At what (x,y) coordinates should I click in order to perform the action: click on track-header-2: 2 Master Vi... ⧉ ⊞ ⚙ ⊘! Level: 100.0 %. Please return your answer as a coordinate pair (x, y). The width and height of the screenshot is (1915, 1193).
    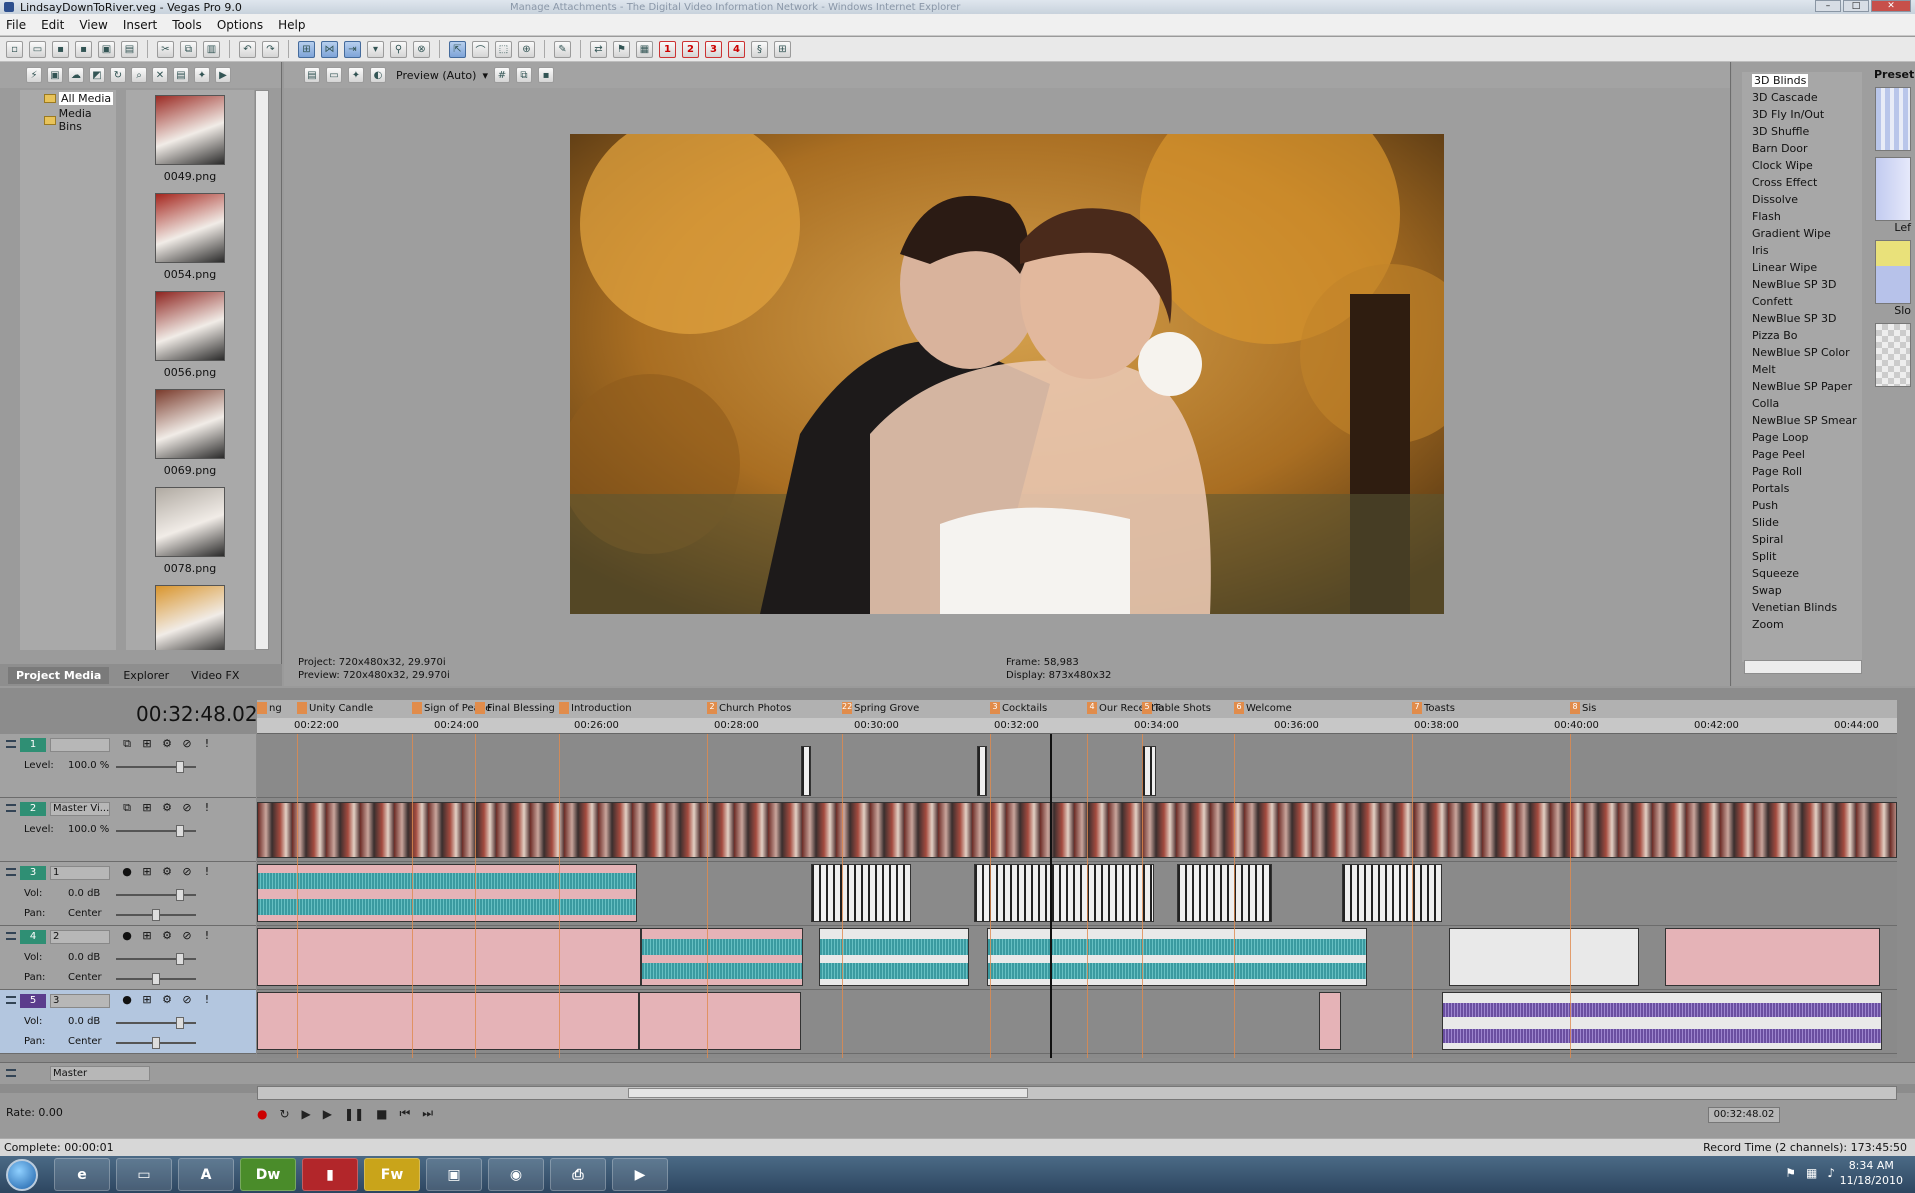
    Looking at the image, I should click on (128, 830).